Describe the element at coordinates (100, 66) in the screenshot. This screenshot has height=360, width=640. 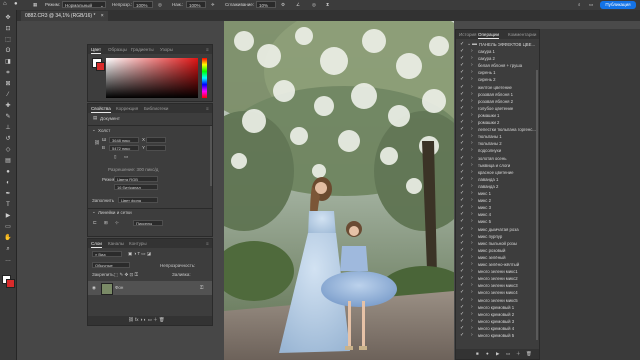
I see `background-color-swatch` at that location.